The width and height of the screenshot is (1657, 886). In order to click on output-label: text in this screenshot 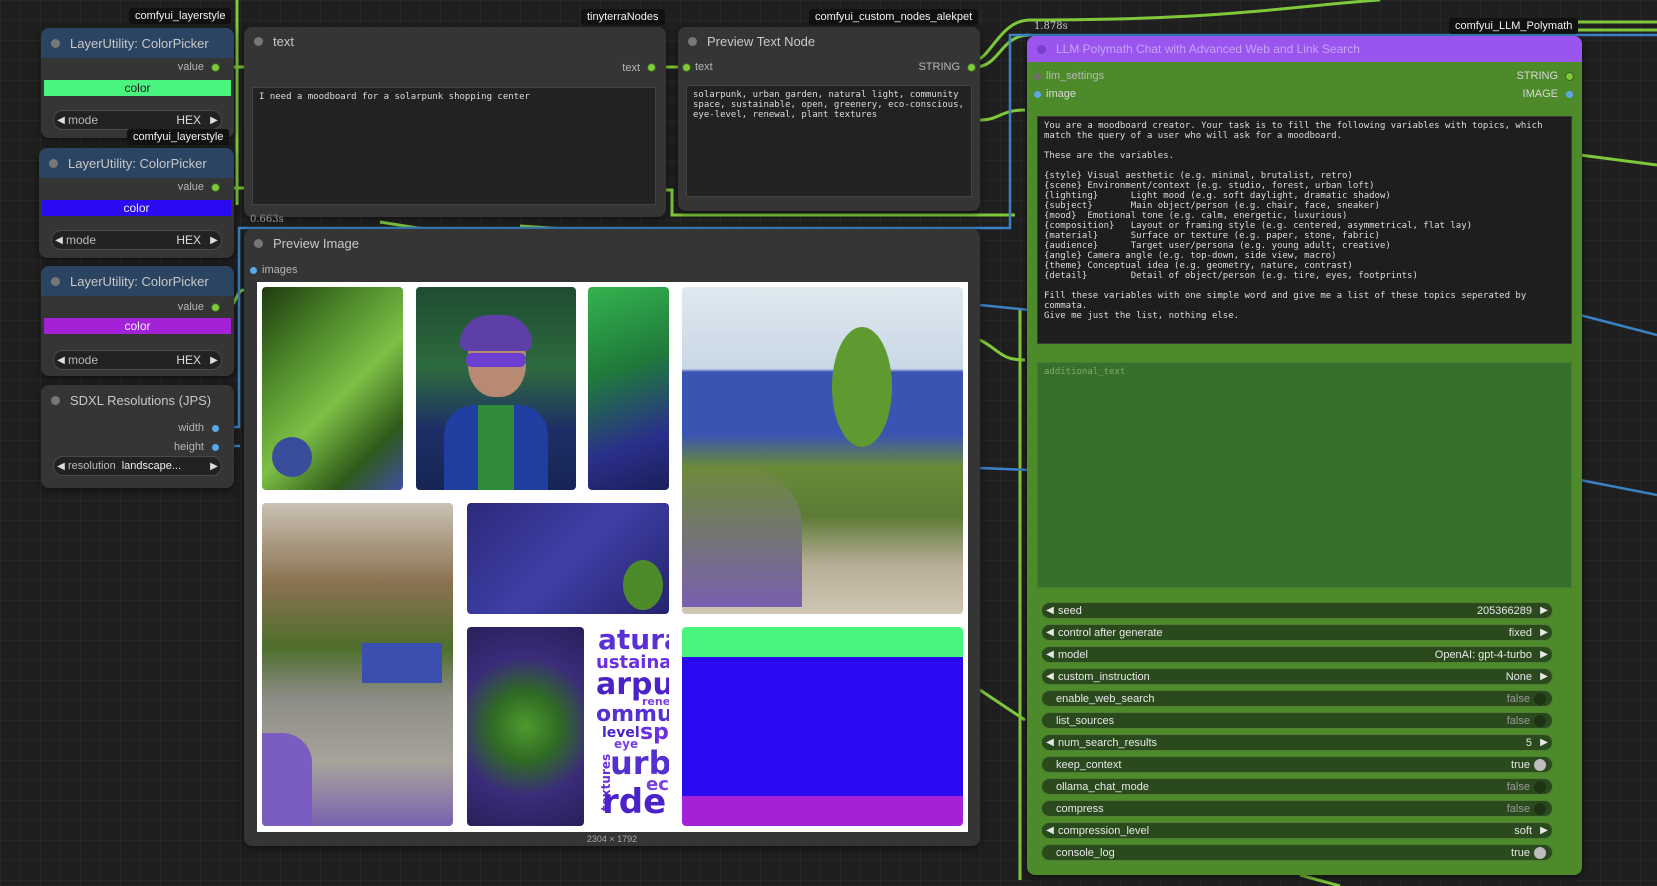, I will do `click(631, 68)`.